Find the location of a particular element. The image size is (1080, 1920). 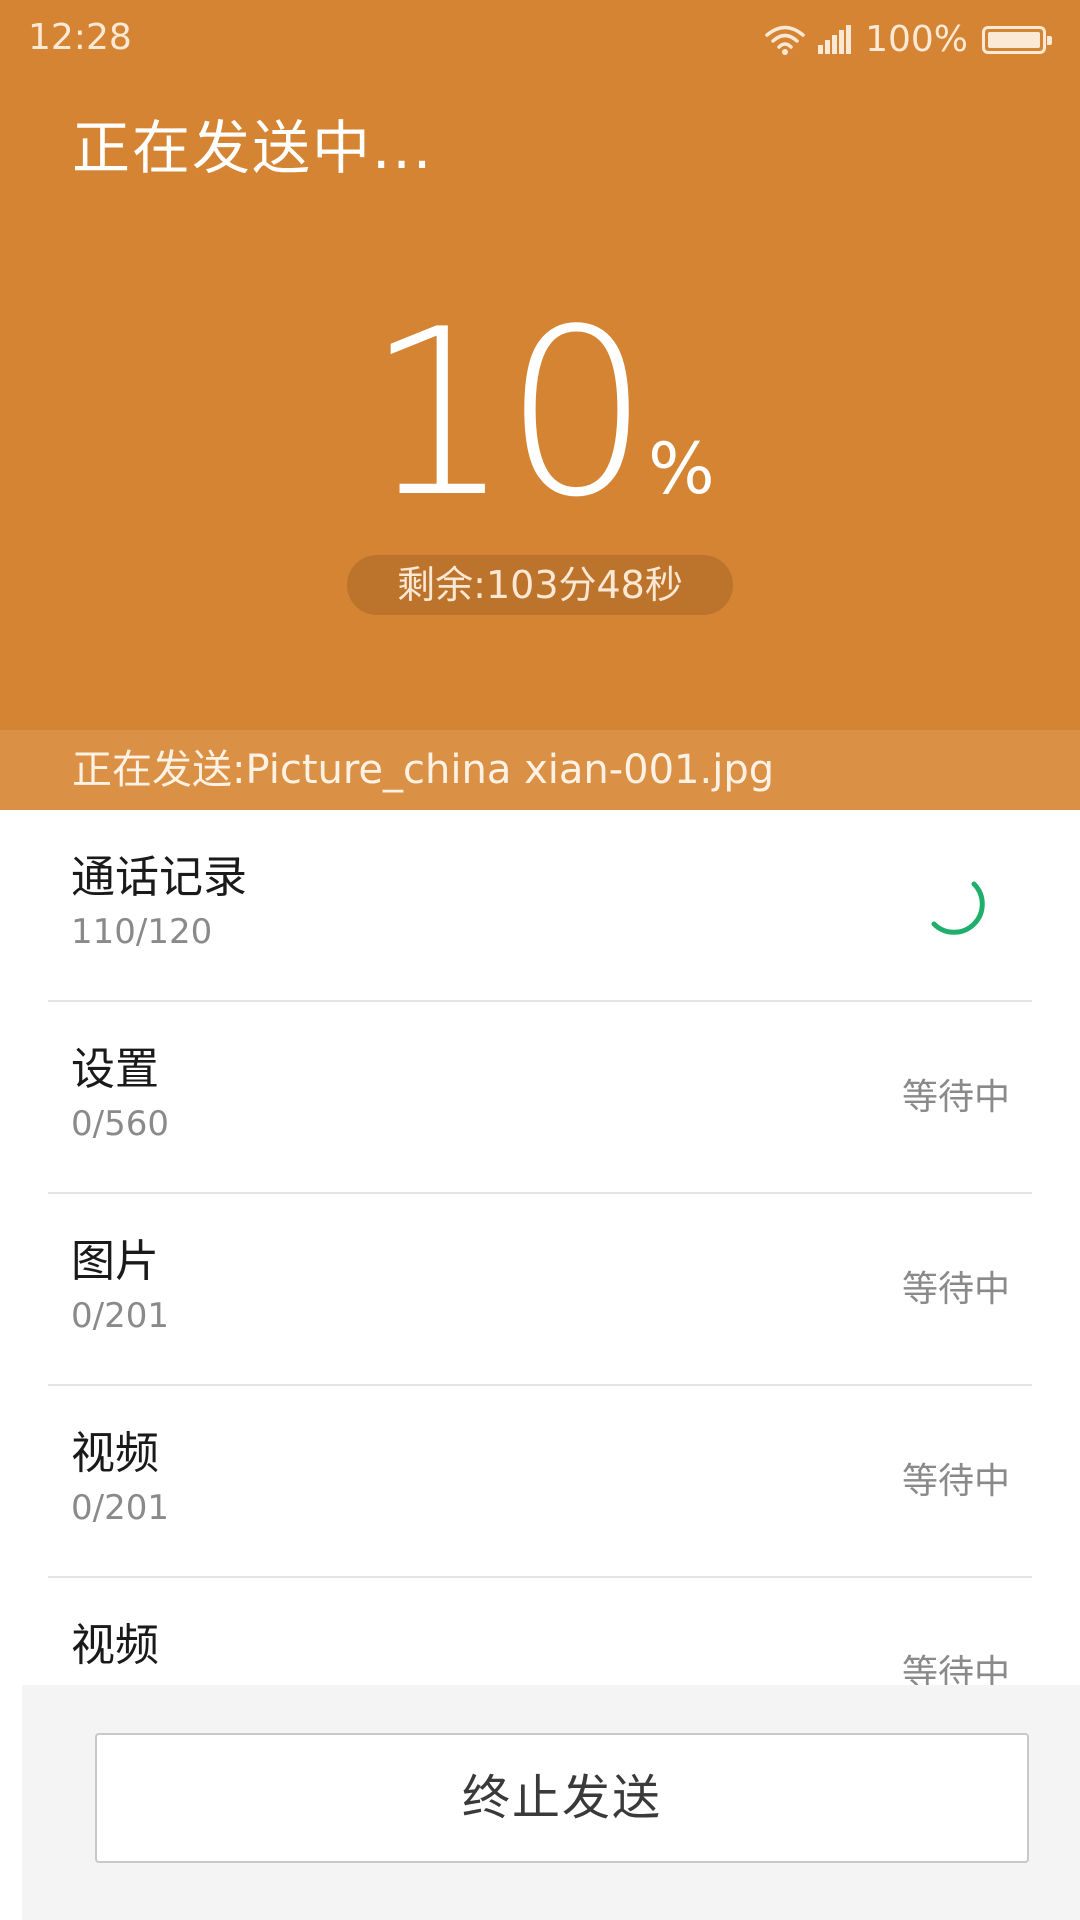

progress-percent: 10% is located at coordinates (540, 415).